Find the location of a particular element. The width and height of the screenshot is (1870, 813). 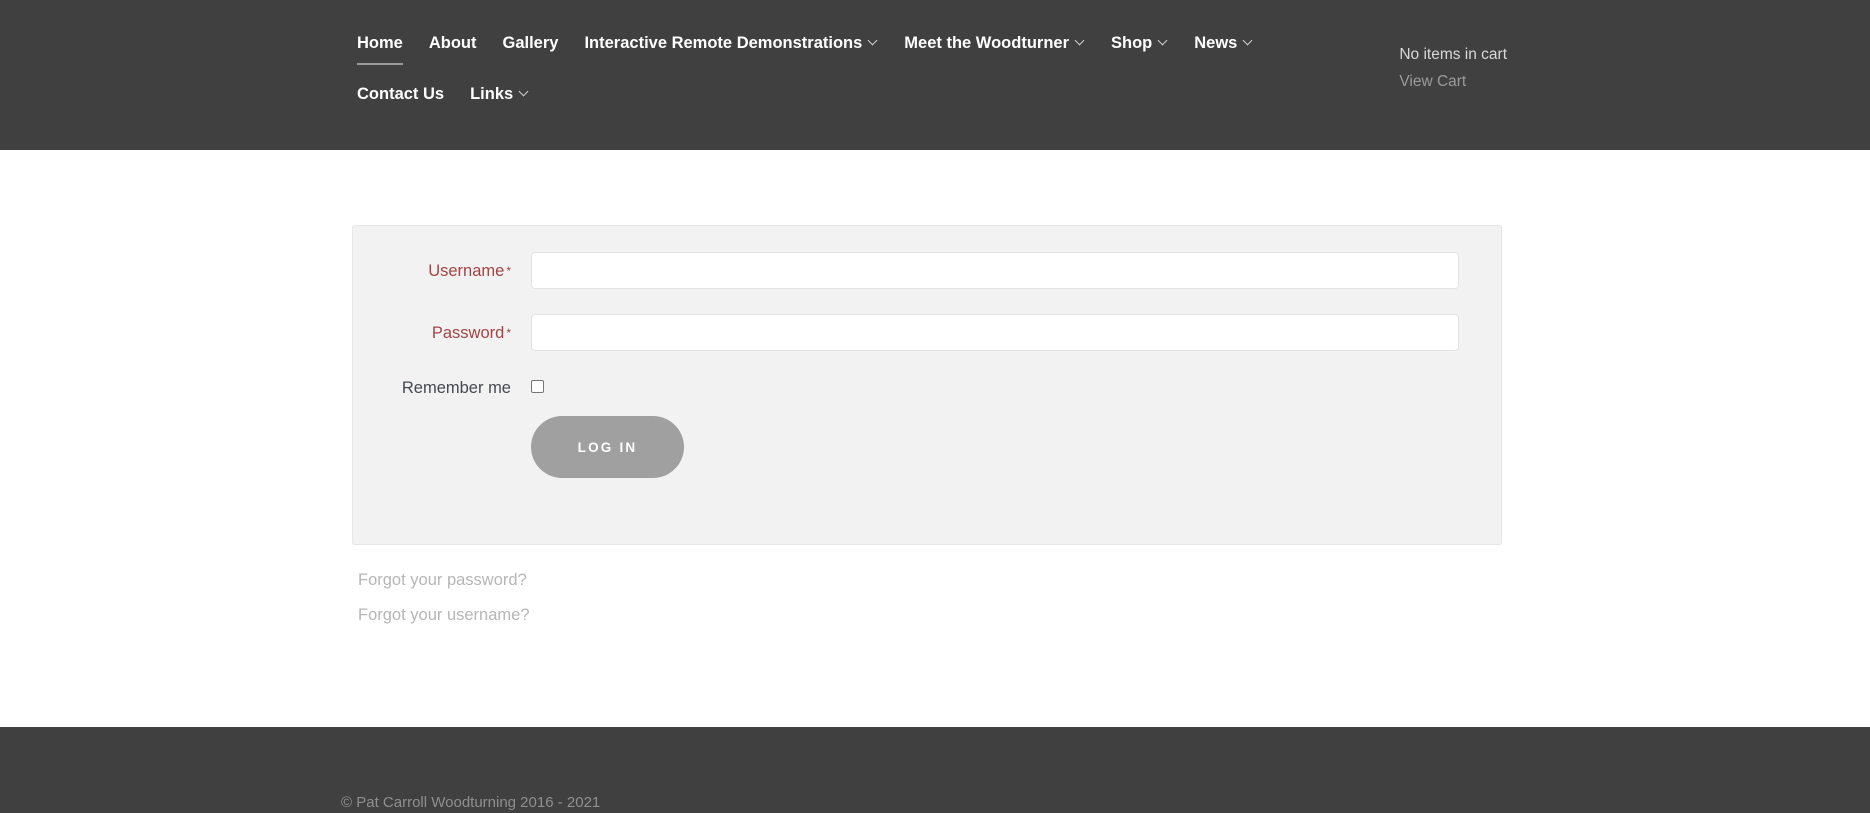

submit-row: Log in is located at coordinates (927, 447).